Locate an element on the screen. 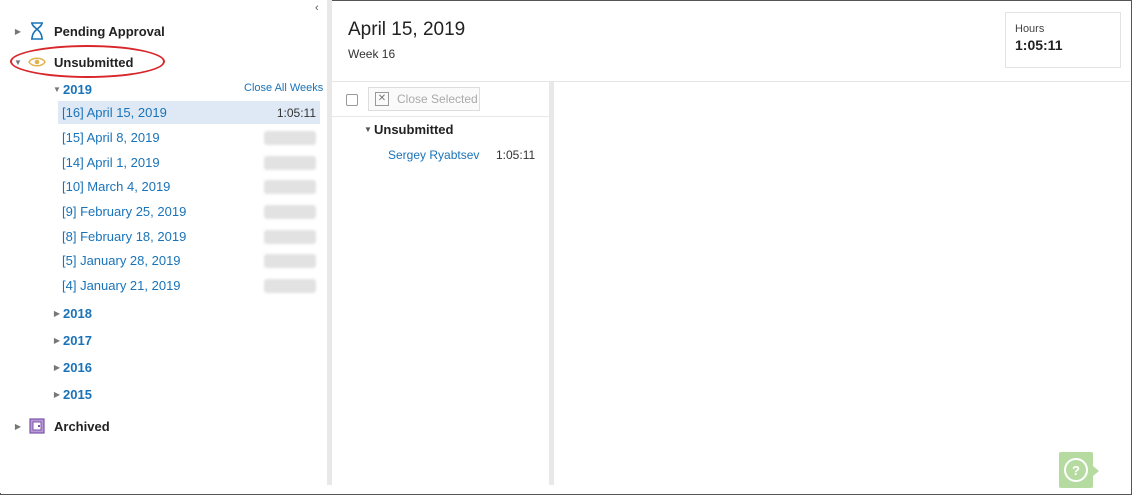 This screenshot has height=495, width=1132. eye-icon is located at coordinates (37, 62).